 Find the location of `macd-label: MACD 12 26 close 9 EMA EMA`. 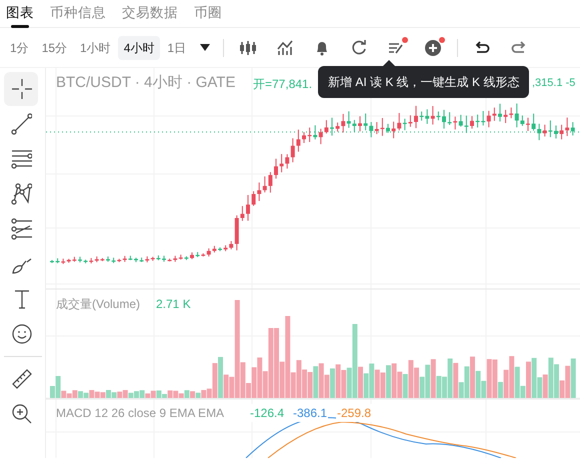

macd-label: MACD 12 26 close 9 EMA EMA is located at coordinates (140, 413).